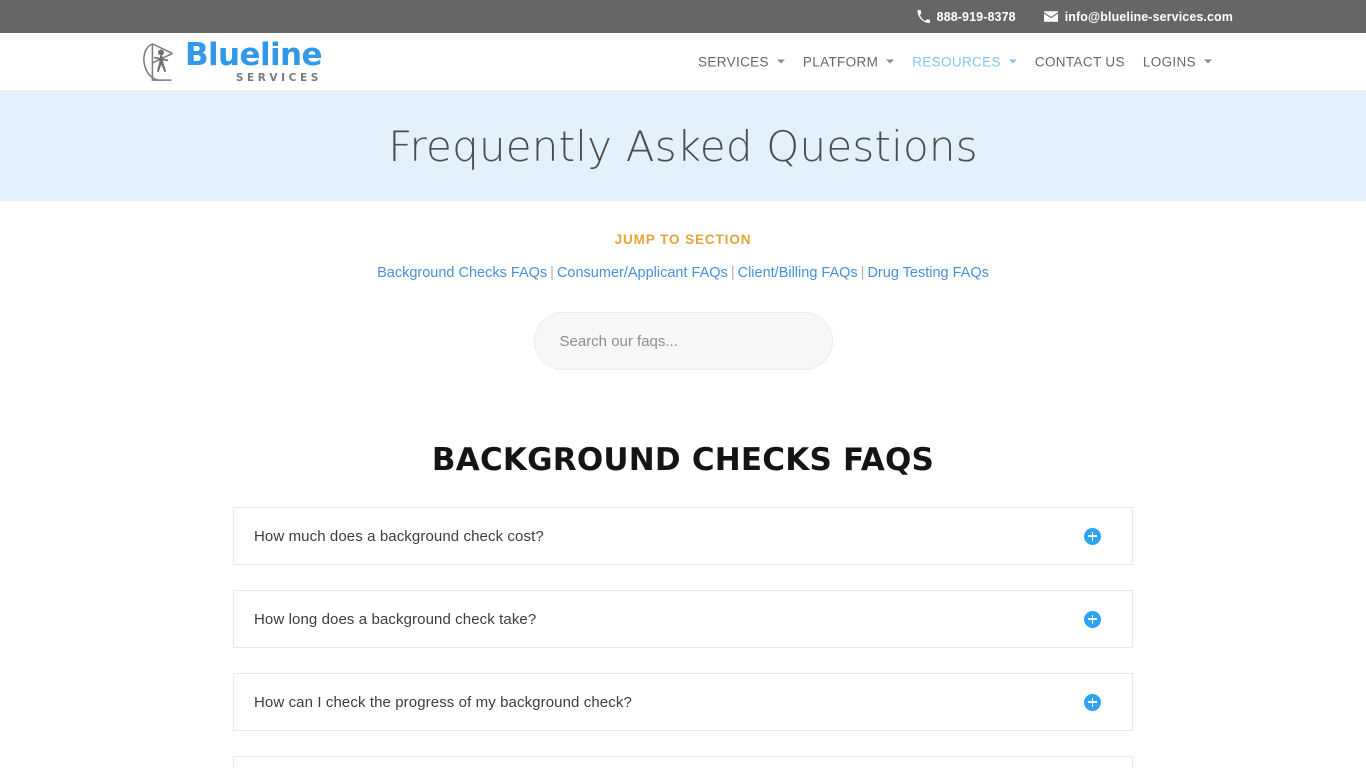 The width and height of the screenshot is (1366, 768). I want to click on section-heading: BACKGROUND CHECKS FAQS, so click(683, 460).